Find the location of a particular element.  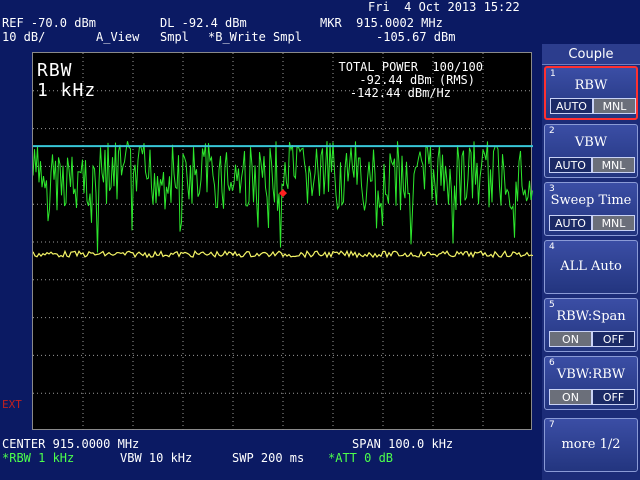

softkey-label: more 1/2 is located at coordinates (591, 444).